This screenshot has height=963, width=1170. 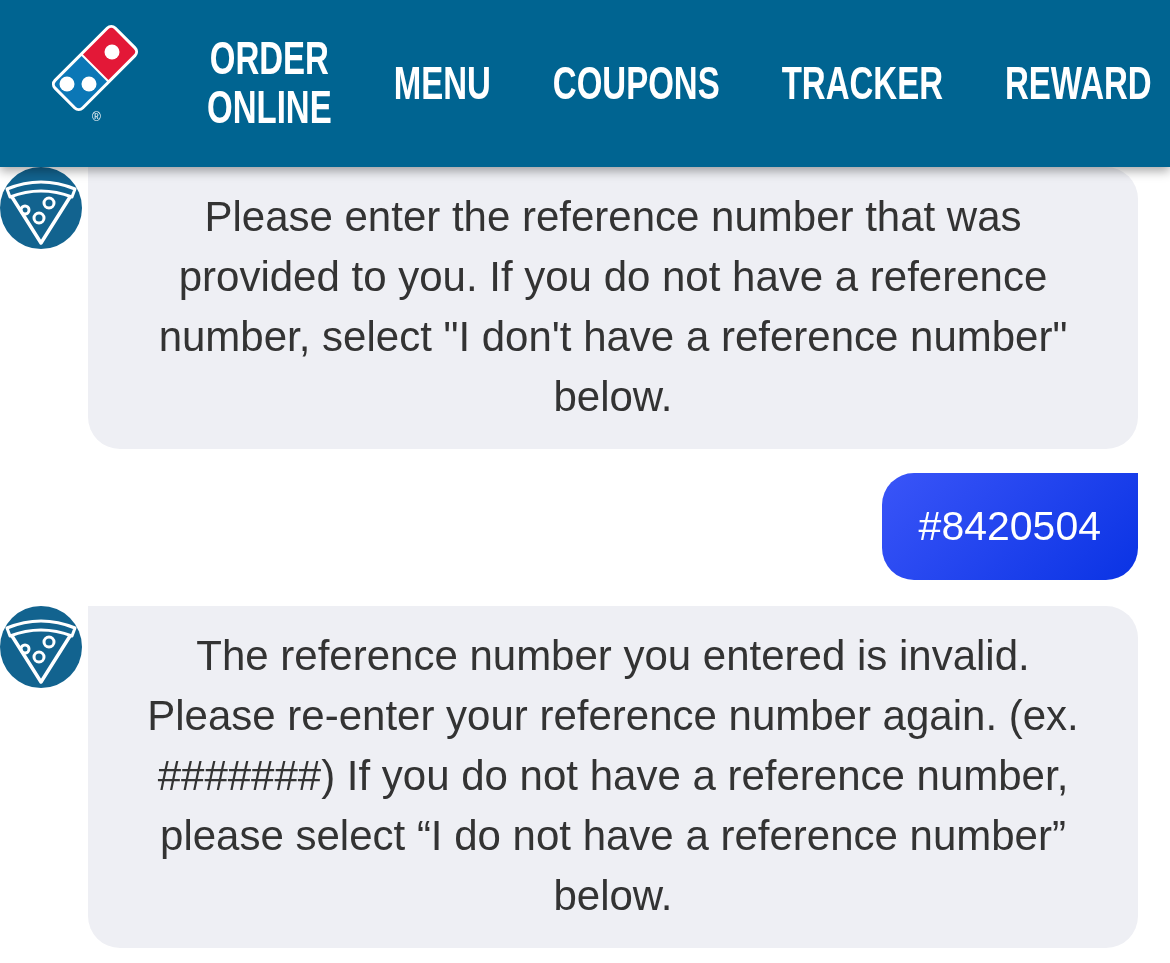 What do you see at coordinates (269, 82) in the screenshot?
I see `nav-link: ORDER ONLINE` at bounding box center [269, 82].